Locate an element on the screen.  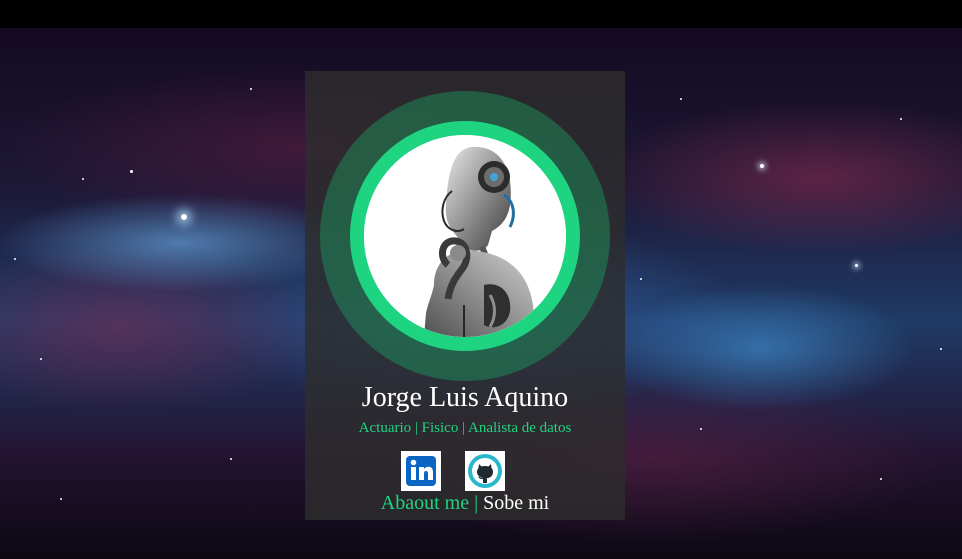
github-icon is located at coordinates (485, 471).